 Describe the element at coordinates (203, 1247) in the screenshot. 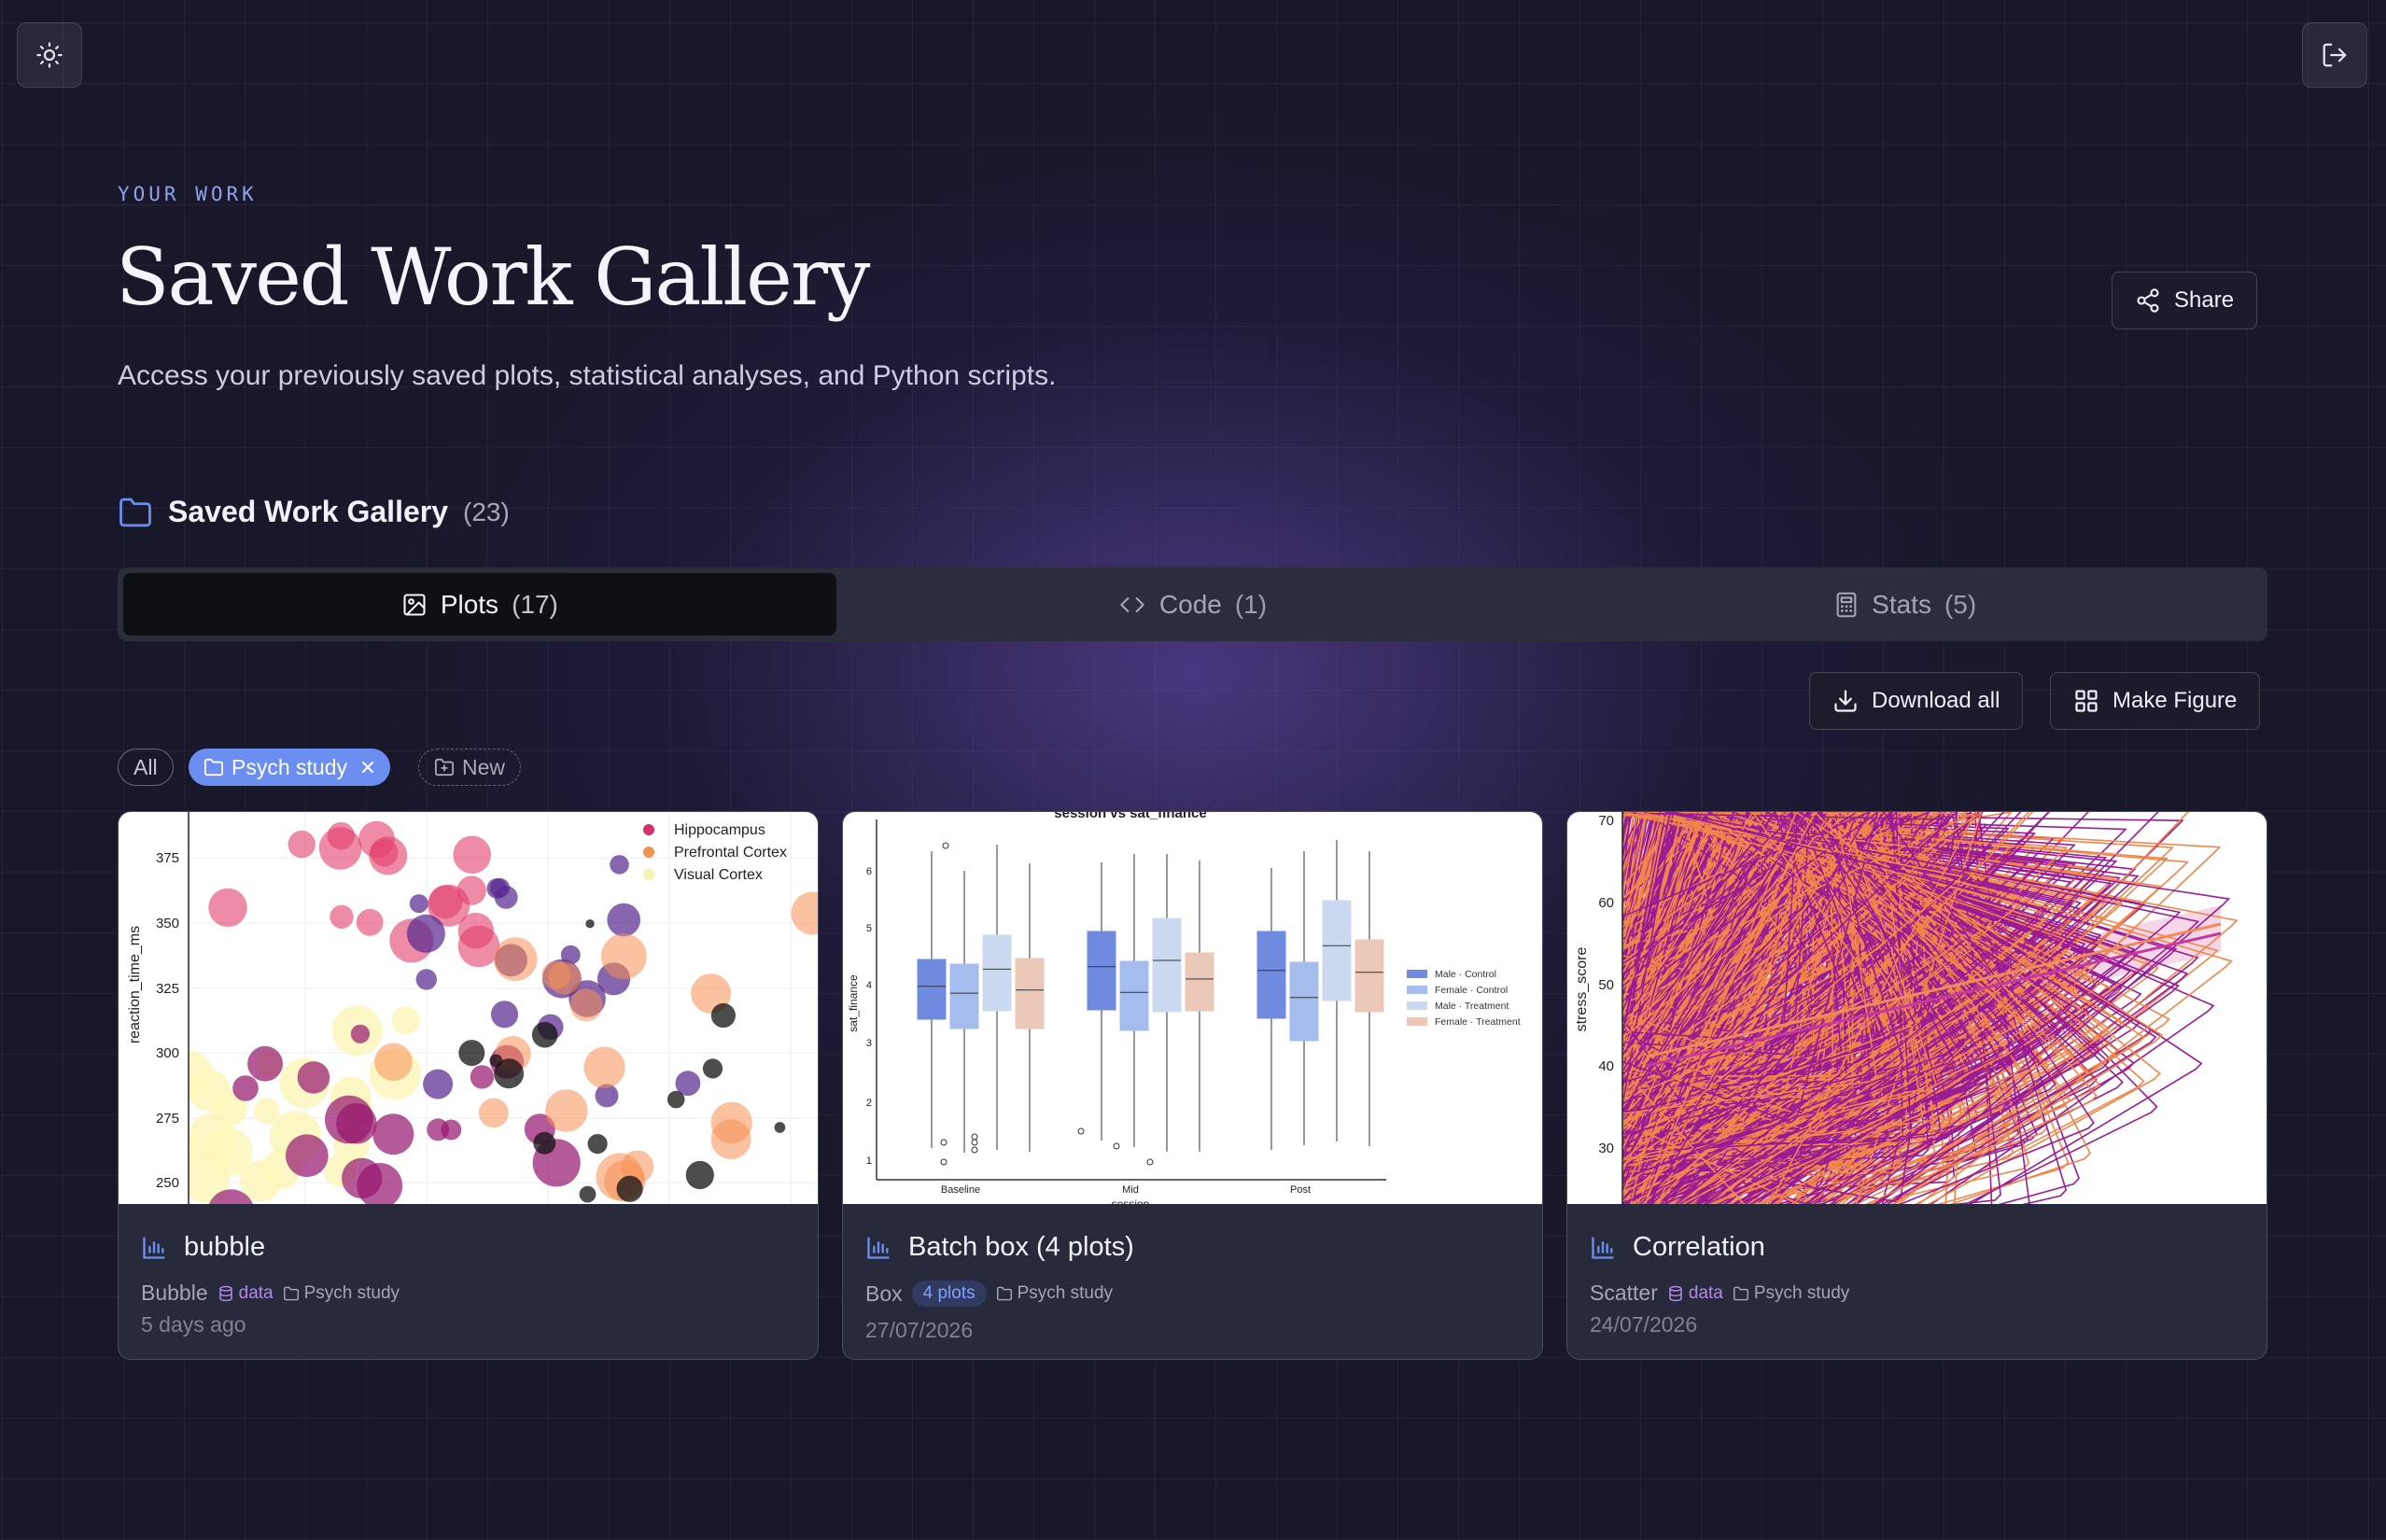

I see `card-title: bubble` at that location.